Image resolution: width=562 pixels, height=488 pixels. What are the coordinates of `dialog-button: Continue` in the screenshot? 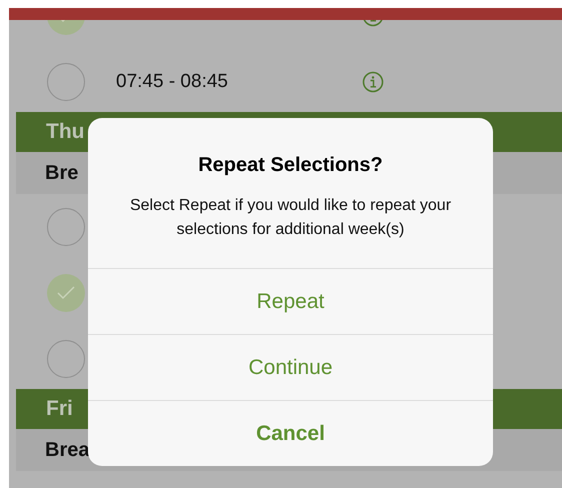 It's located at (290, 367).